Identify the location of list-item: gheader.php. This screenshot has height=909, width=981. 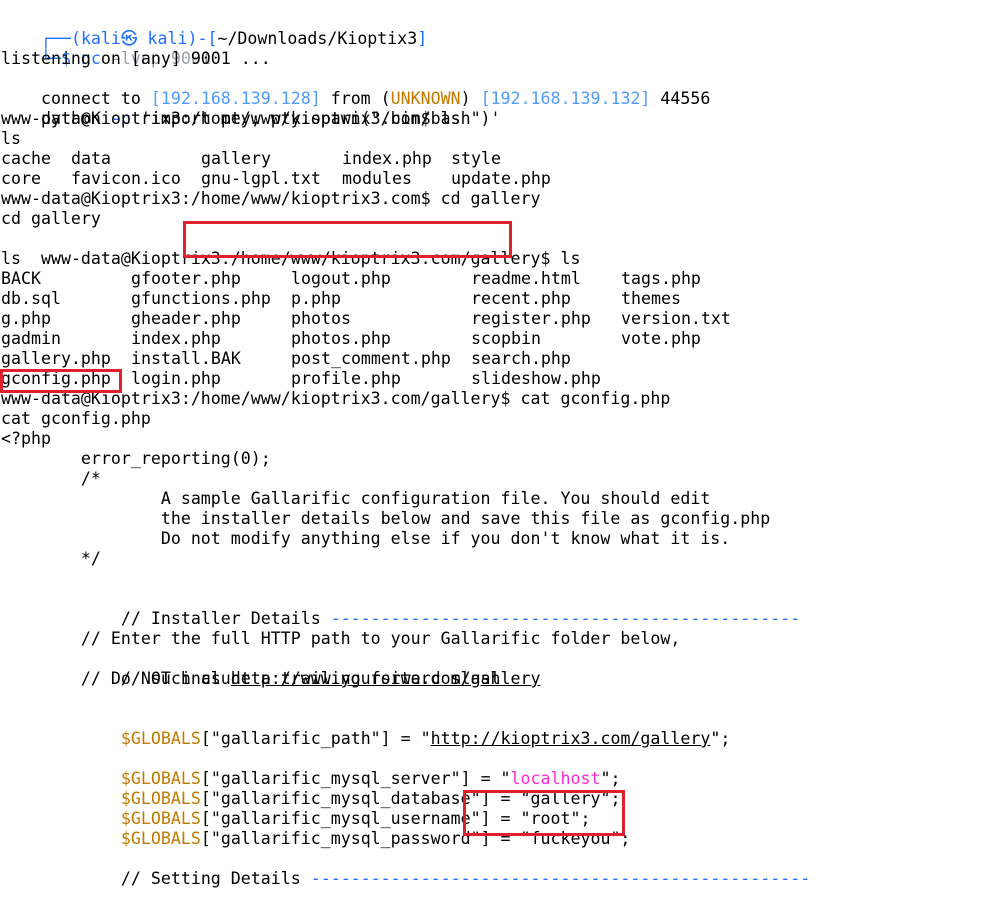
(186, 318).